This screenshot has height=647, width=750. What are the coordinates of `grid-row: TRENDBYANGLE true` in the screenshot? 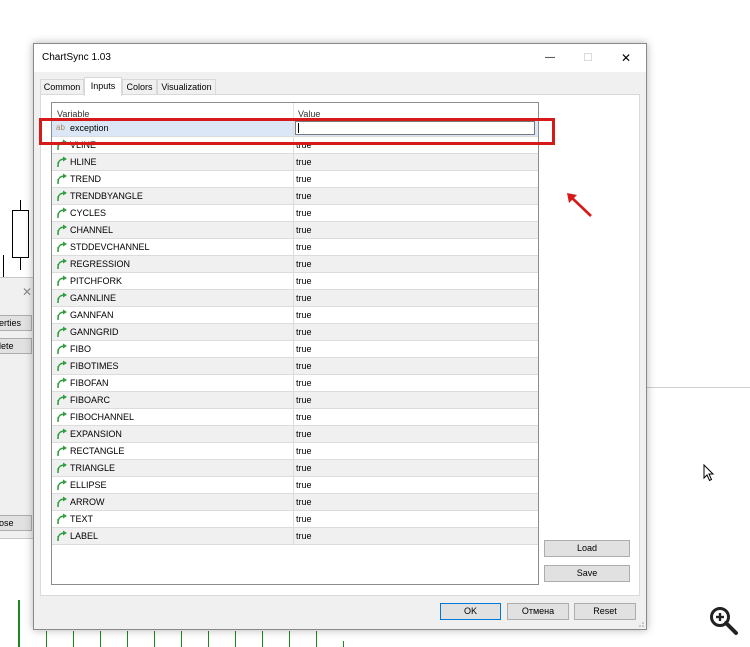 It's located at (295, 196).